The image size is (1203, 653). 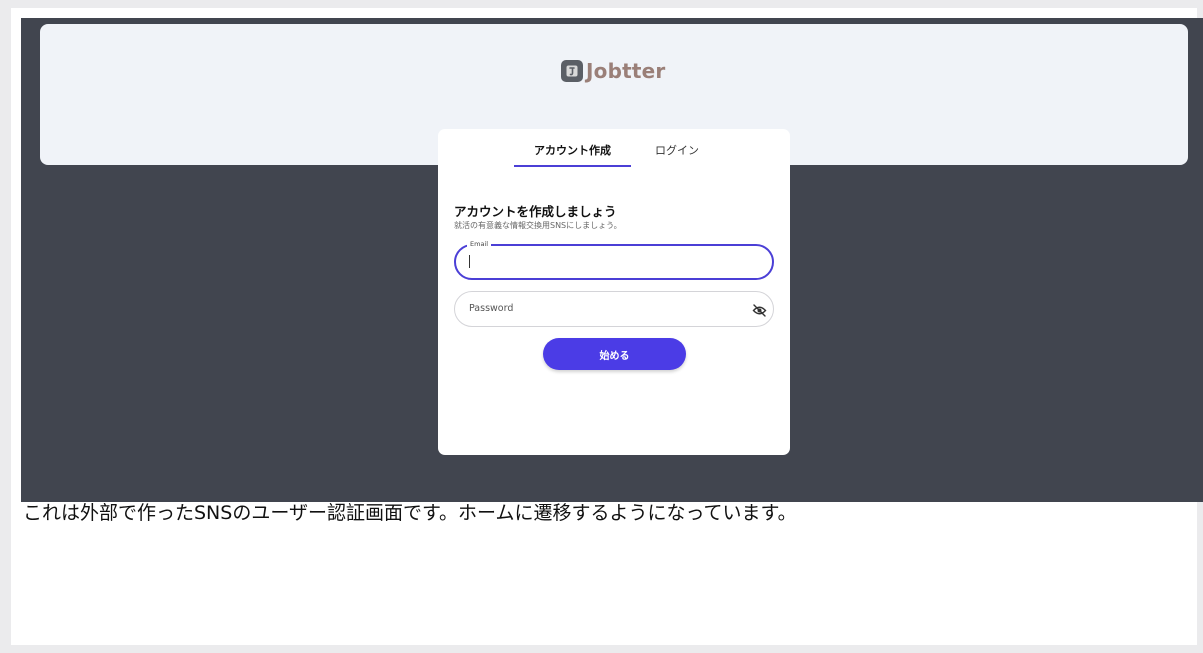 What do you see at coordinates (572, 71) in the screenshot?
I see `jobtter-logo-icon` at bounding box center [572, 71].